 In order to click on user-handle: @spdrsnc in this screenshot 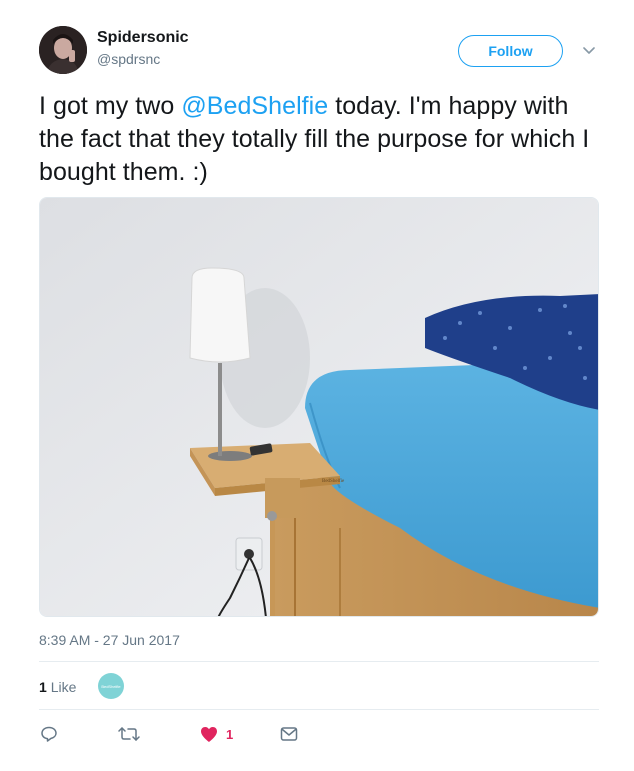, I will do `click(128, 59)`.